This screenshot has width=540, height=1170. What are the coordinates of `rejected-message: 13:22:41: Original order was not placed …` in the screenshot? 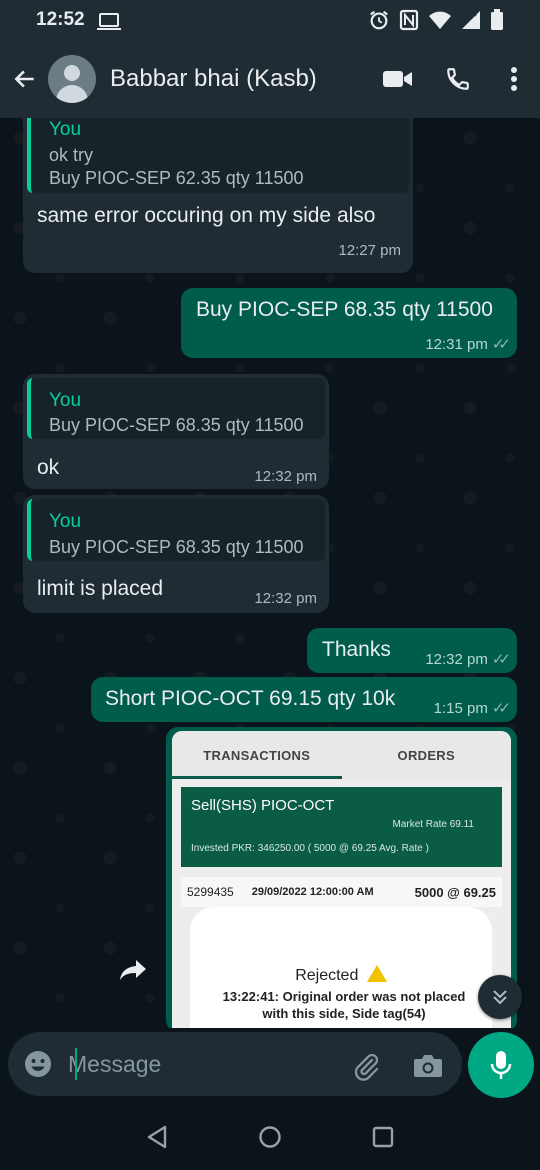 It's located at (344, 1005).